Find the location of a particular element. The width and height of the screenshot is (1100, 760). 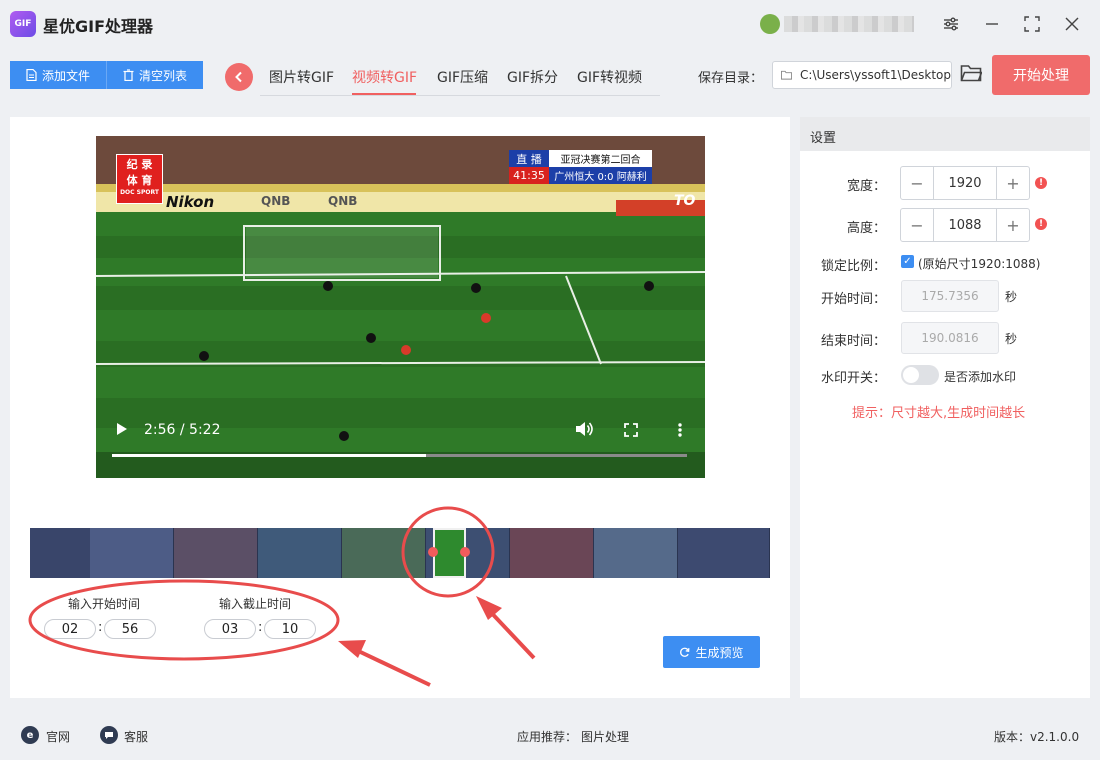

end-time-field: 190.0816 is located at coordinates (950, 338).